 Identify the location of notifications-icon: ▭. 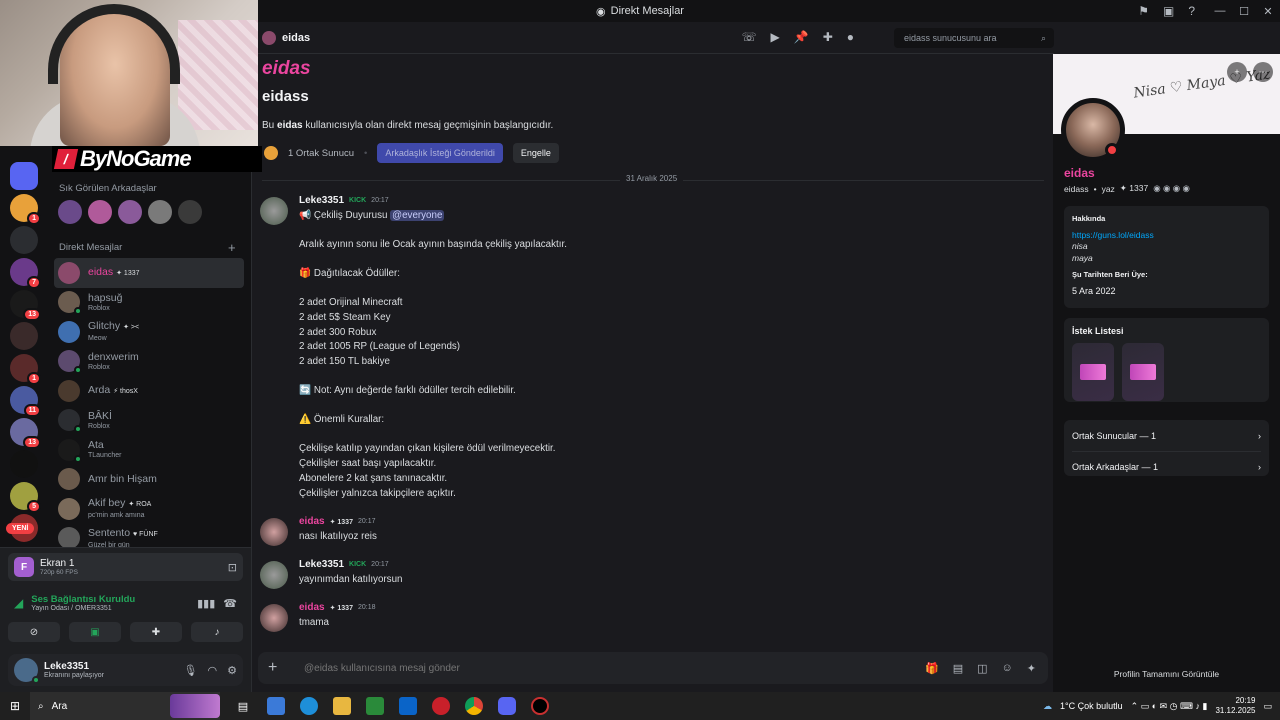
(1267, 706).